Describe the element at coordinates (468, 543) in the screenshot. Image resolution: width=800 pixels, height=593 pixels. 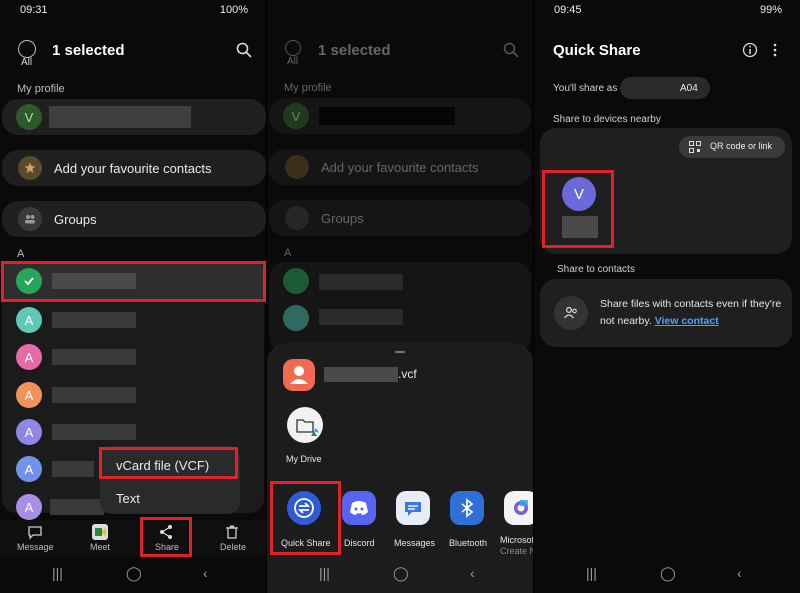
I see `app-label-bluetooth: Bluetooth` at that location.